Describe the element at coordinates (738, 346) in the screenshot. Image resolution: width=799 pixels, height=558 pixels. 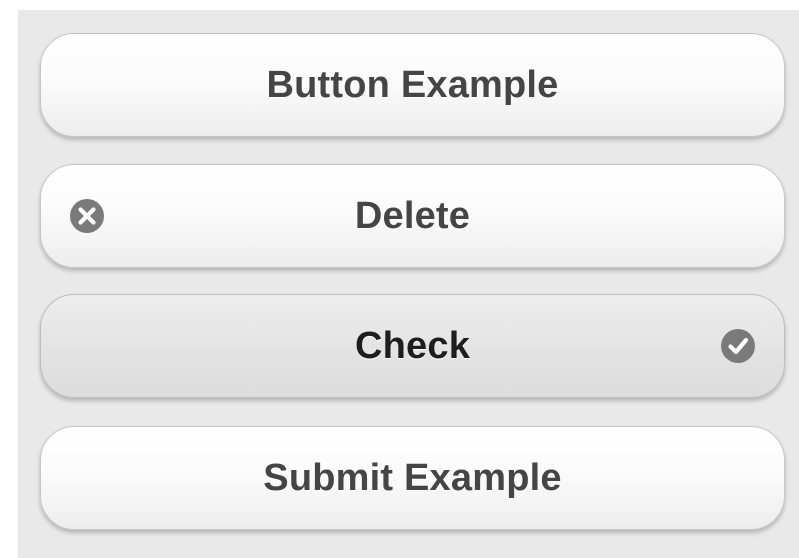
I see `check-icon` at that location.